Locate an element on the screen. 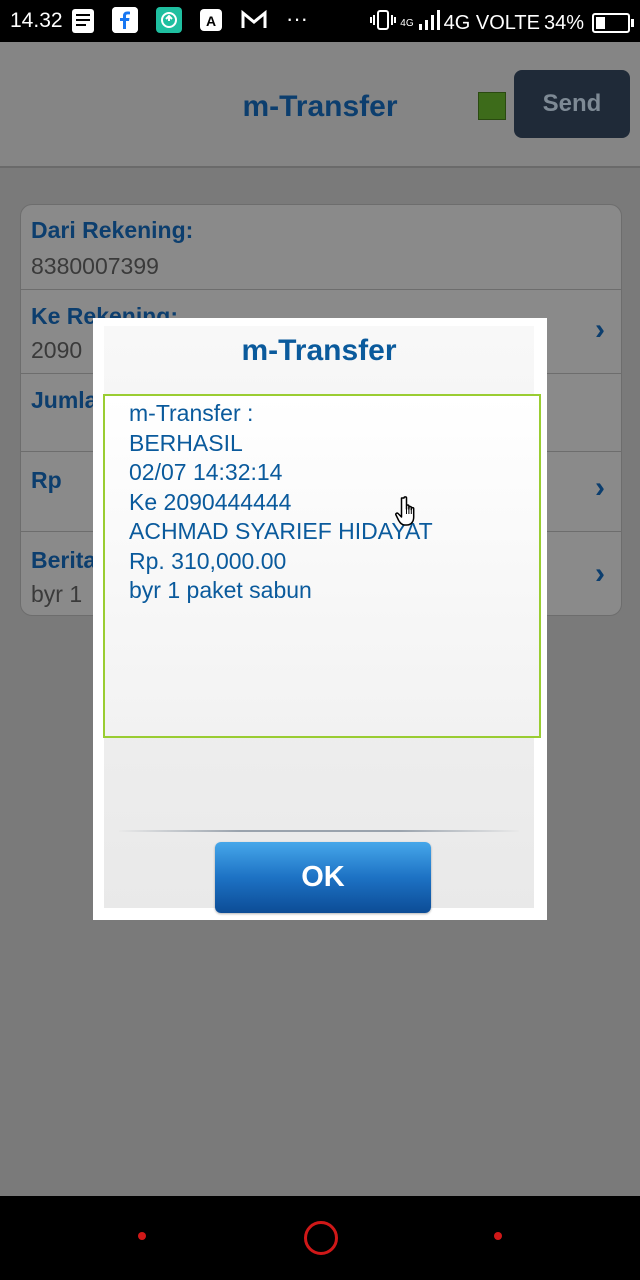 The image size is (640, 1280). nav-bar is located at coordinates (320, 1238).